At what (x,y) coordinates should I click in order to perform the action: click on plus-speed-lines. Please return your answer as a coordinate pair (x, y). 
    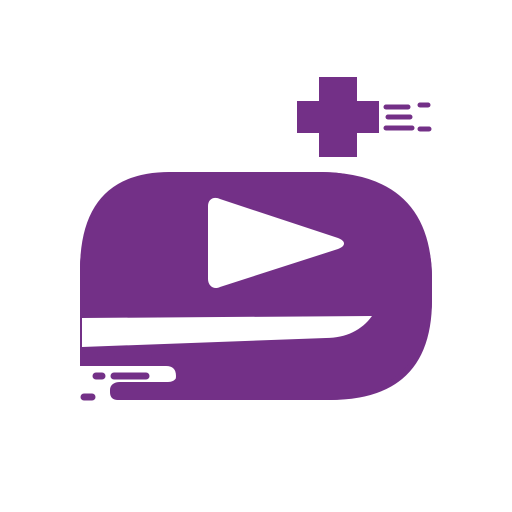
    Looking at the image, I should click on (407, 117).